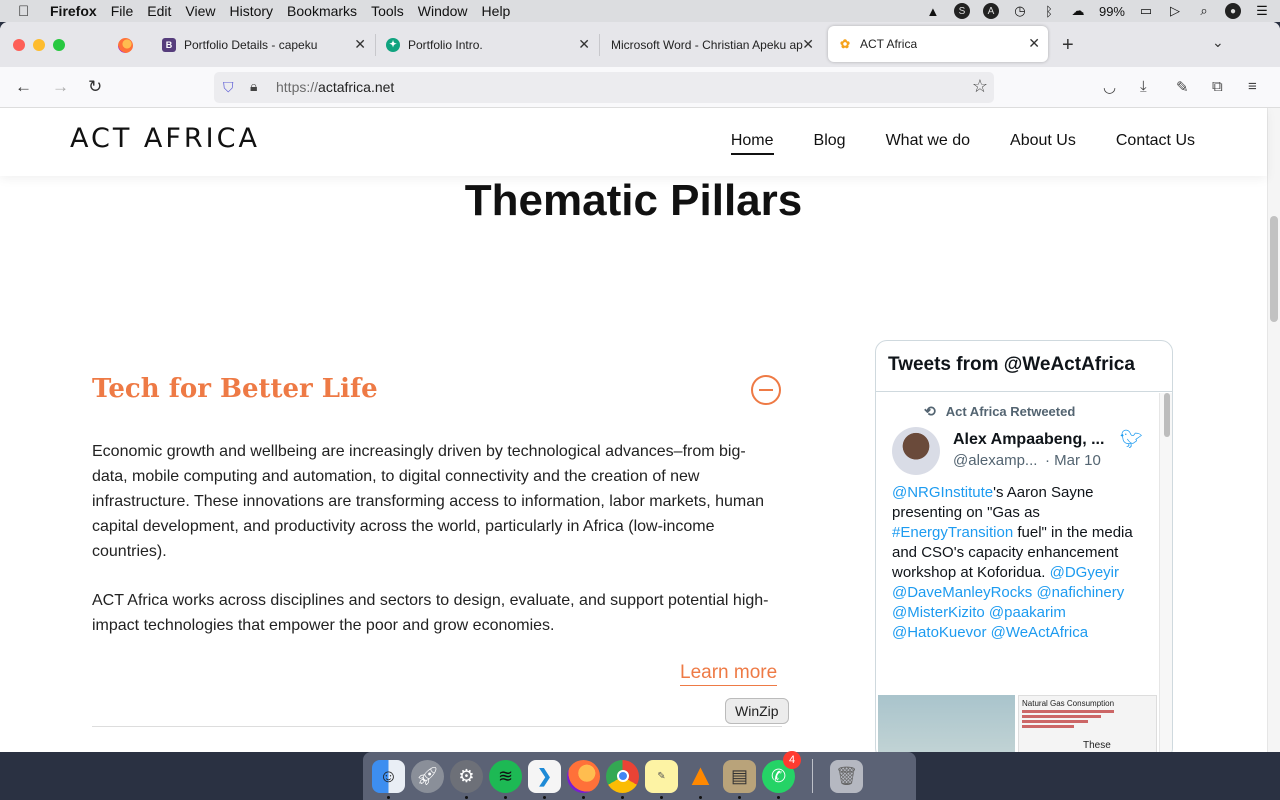 The image size is (1280, 800). Describe the element at coordinates (1273, 430) in the screenshot. I see `page-scrollbar` at that location.